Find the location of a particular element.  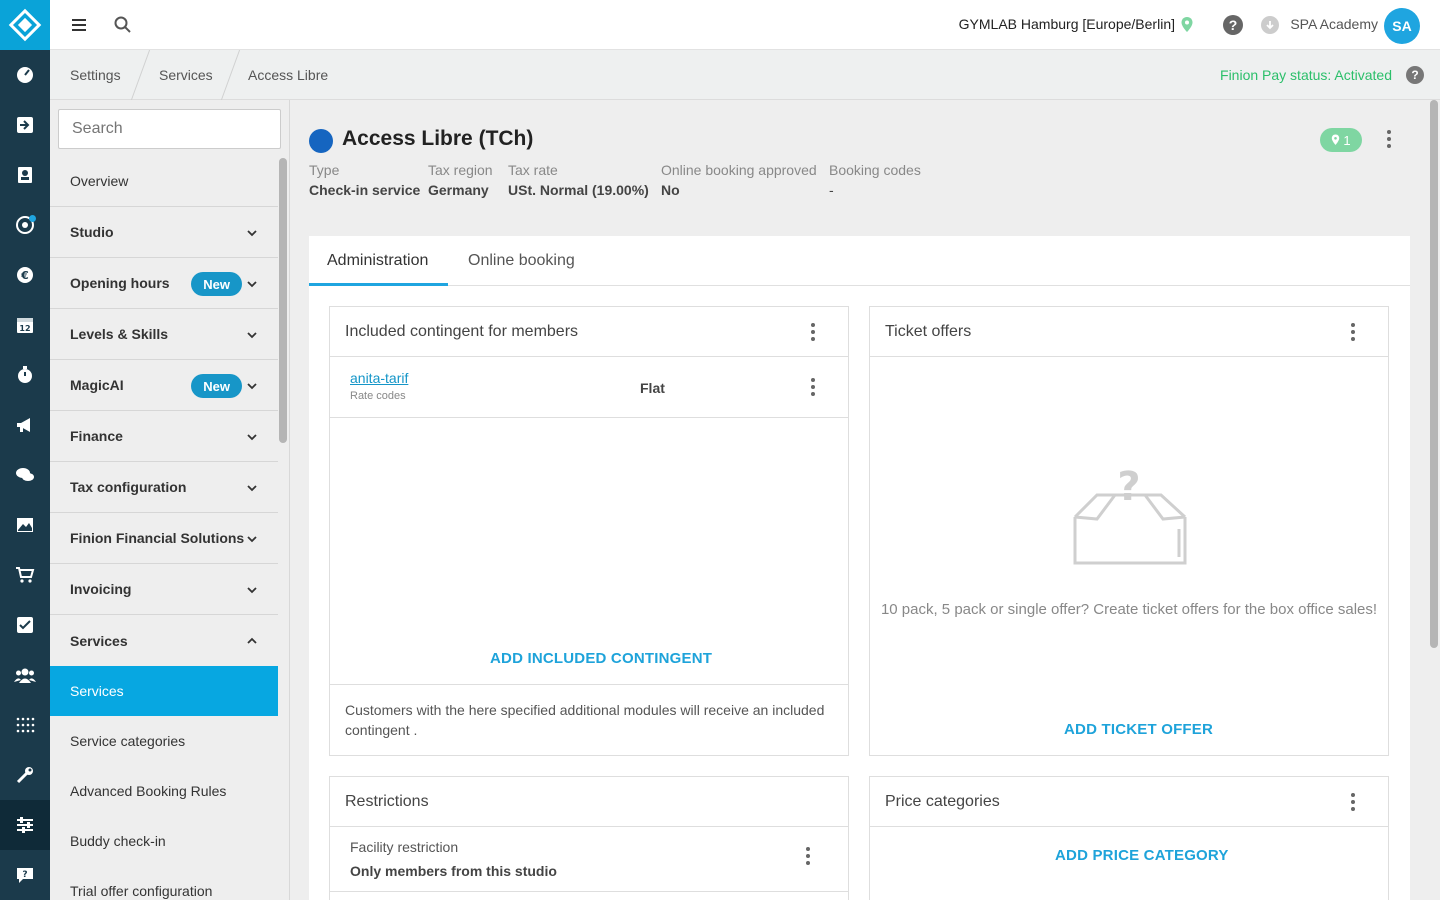

sidenav-item-finion-financial-solutions: Finion Financial Solutions is located at coordinates (164, 538).